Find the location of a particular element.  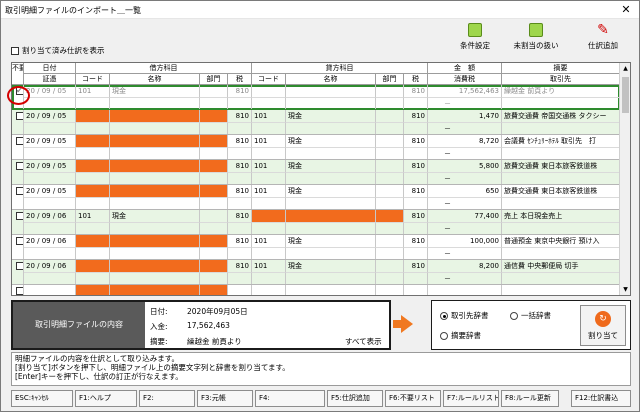

message-line: [Enter]キーを押下し、仕訳の訂正が行なえます。 is located at coordinates (99, 376).